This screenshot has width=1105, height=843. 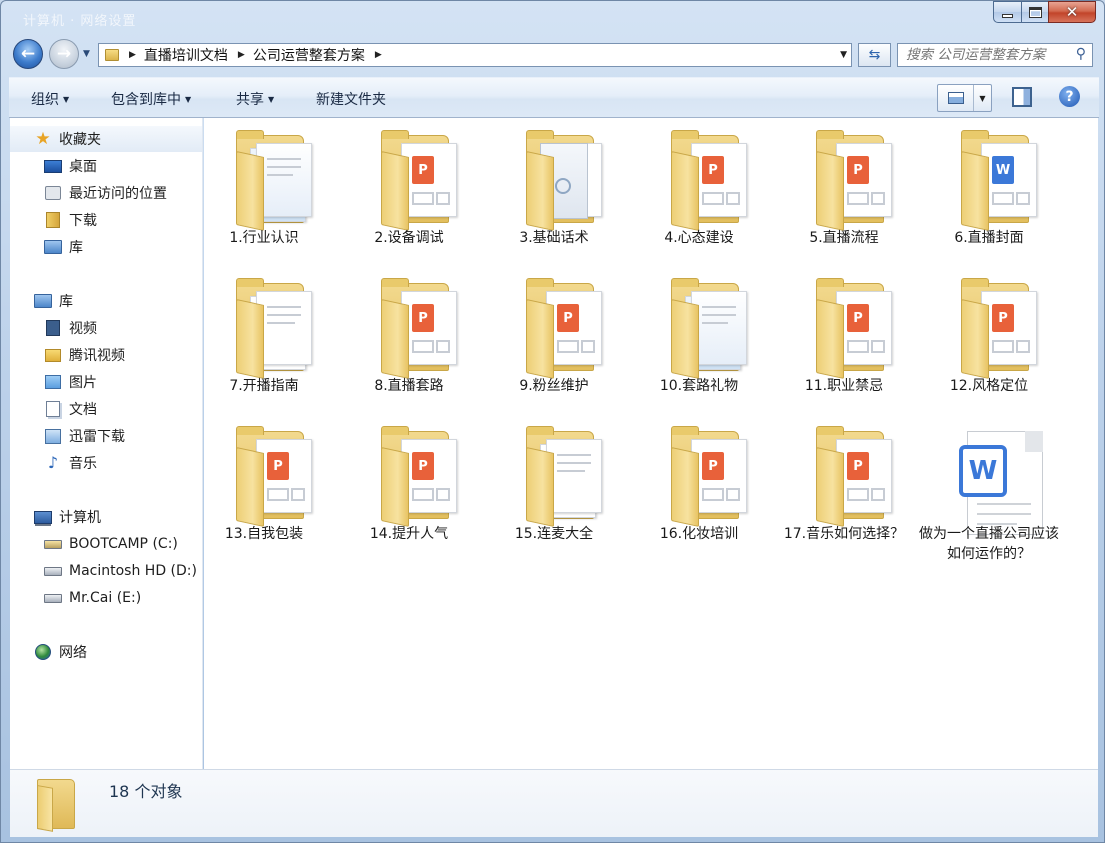 I want to click on folder-item: P 4.心态建设, so click(x=699, y=193).